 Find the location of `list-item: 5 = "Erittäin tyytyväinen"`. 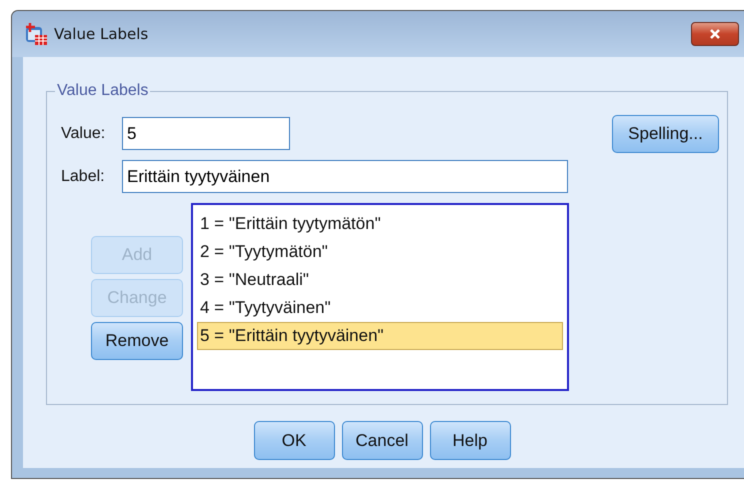

list-item: 5 = "Erittäin tyytyväinen" is located at coordinates (380, 336).